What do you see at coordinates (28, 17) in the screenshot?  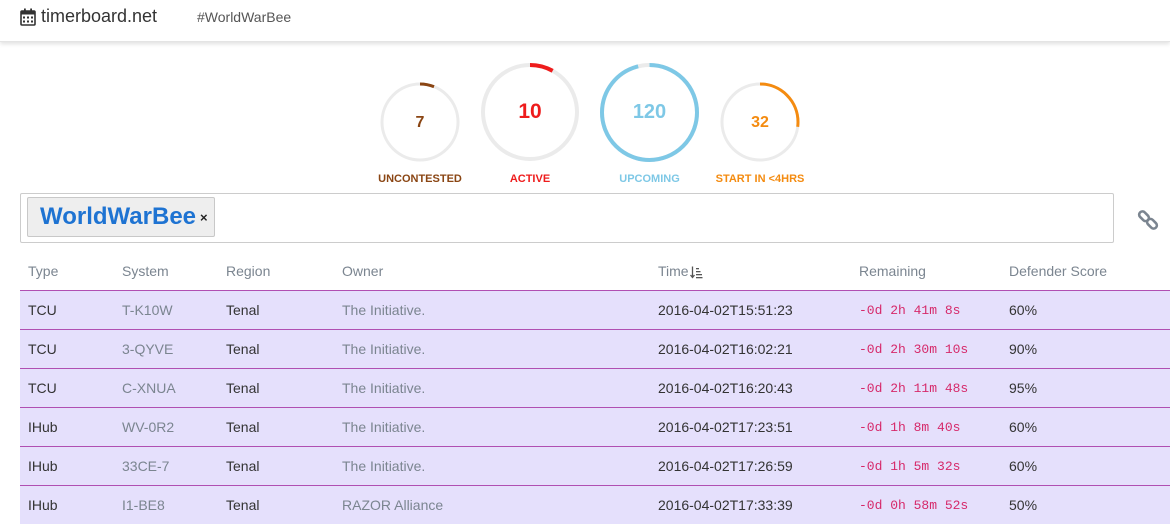 I see `calendar-icon` at bounding box center [28, 17].